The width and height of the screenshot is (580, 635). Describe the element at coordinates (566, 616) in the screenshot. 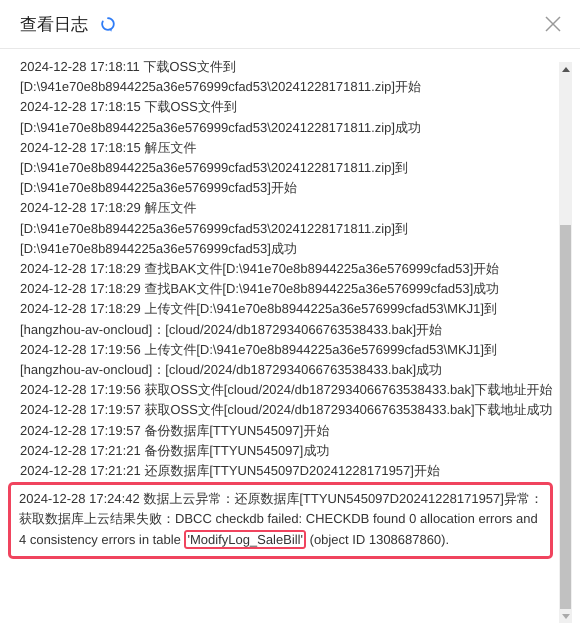

I see `scroll-down-icon` at that location.